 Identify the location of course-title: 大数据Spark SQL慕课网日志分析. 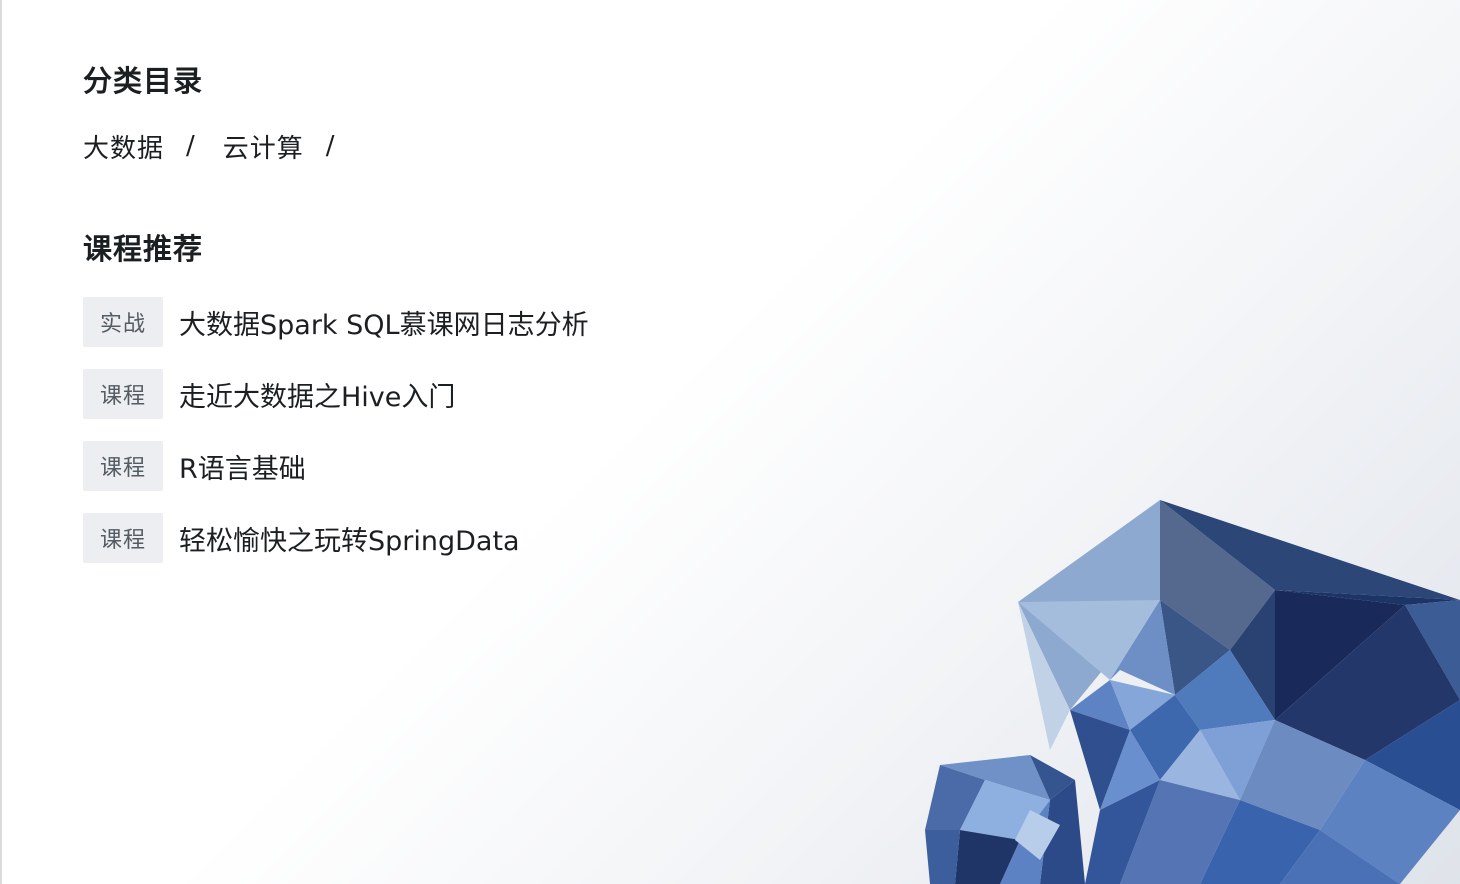
(384, 322).